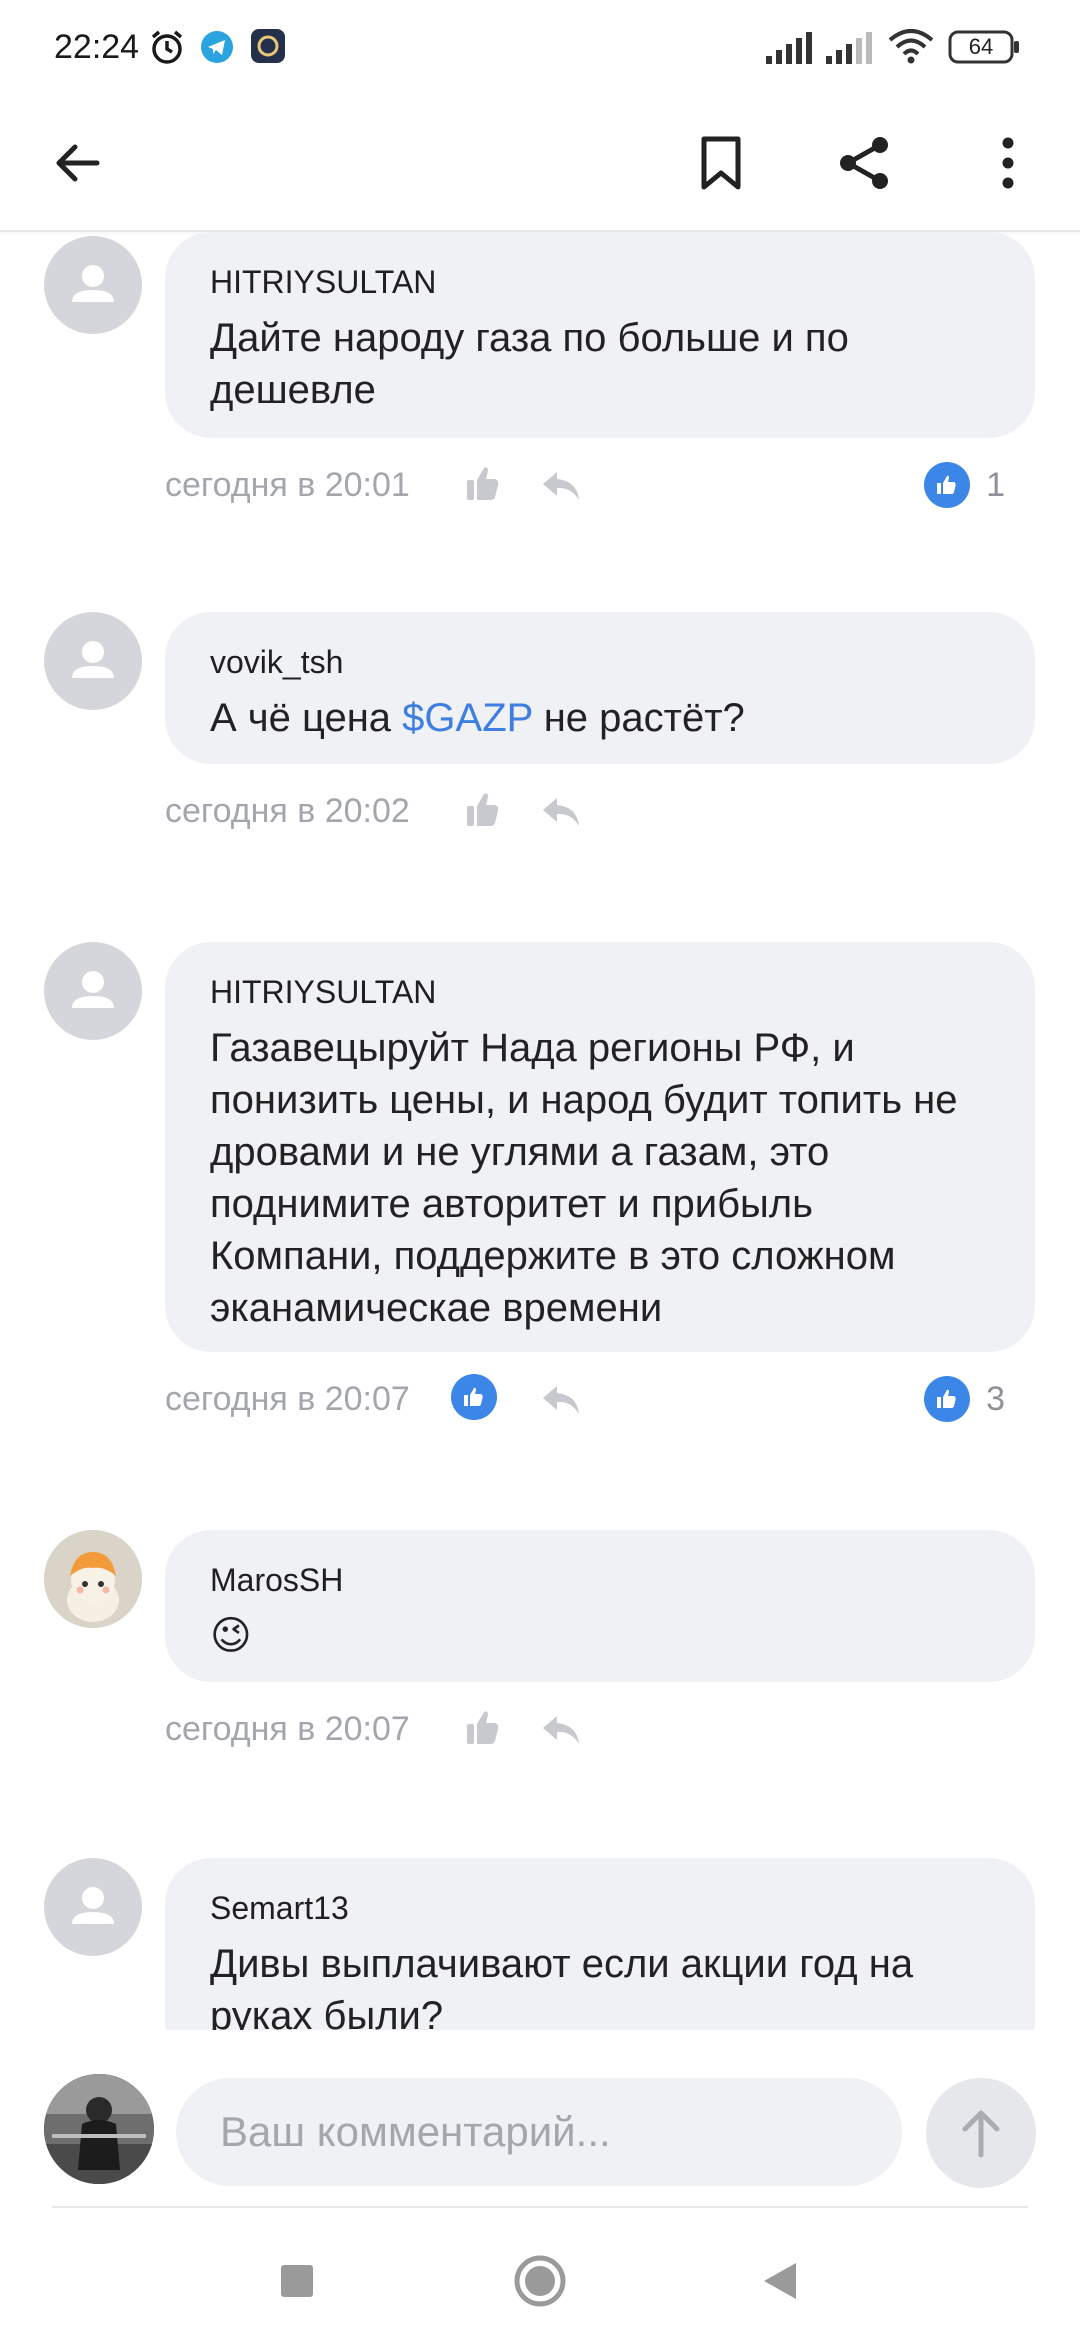 Image resolution: width=1080 pixels, height=2340 pixels. I want to click on comment-input, so click(539, 2132).